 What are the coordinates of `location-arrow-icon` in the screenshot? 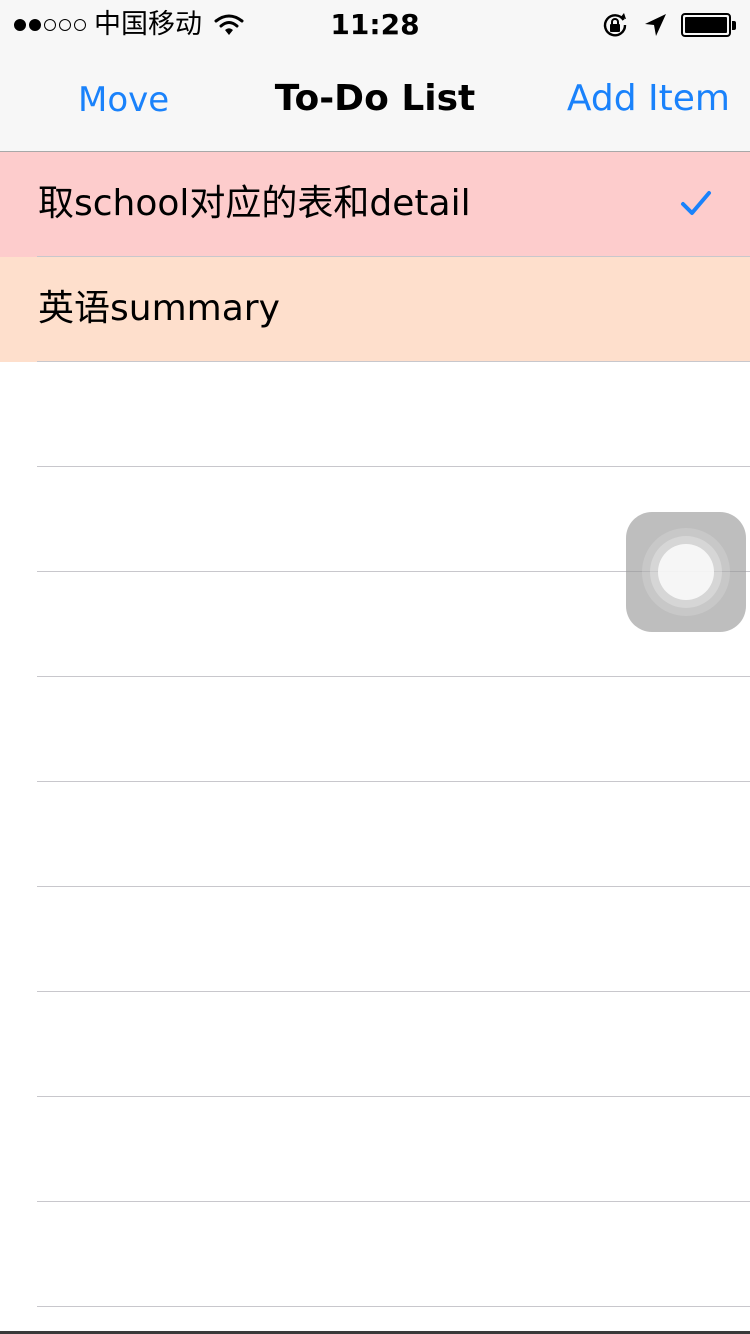 It's located at (655, 25).